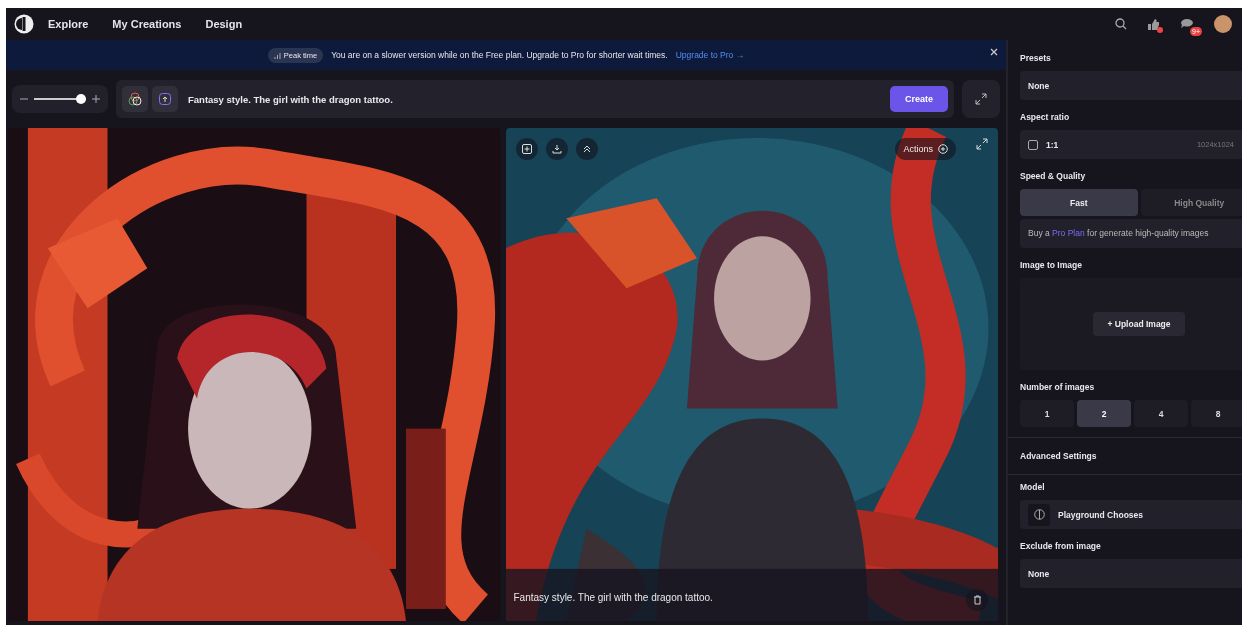 This screenshot has height=625, width=1242. Describe the element at coordinates (1100, 514) in the screenshot. I see `model-value: Playground Chooses` at that location.